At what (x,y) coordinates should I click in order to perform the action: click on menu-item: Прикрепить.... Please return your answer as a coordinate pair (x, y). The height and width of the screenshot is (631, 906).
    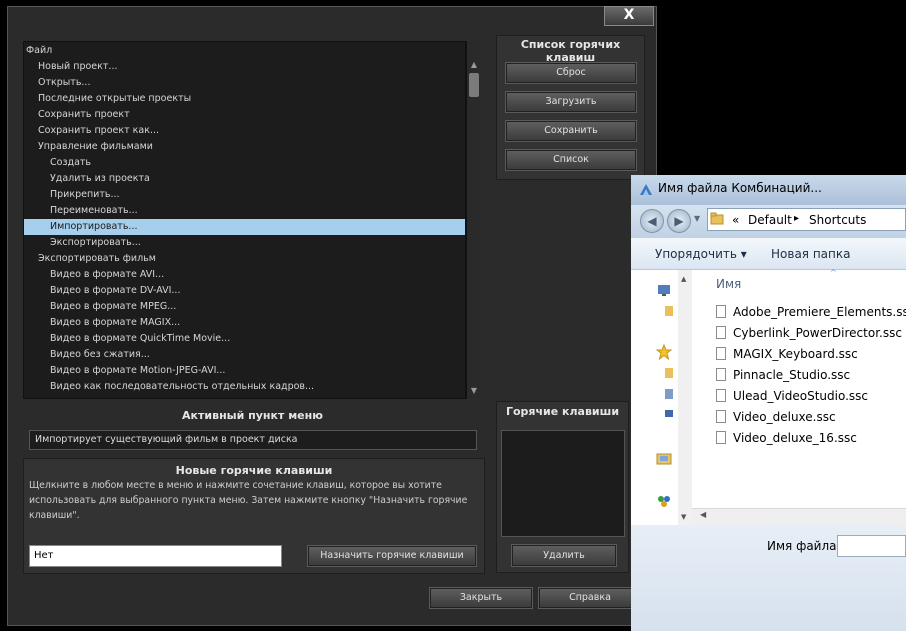
    Looking at the image, I should click on (244, 195).